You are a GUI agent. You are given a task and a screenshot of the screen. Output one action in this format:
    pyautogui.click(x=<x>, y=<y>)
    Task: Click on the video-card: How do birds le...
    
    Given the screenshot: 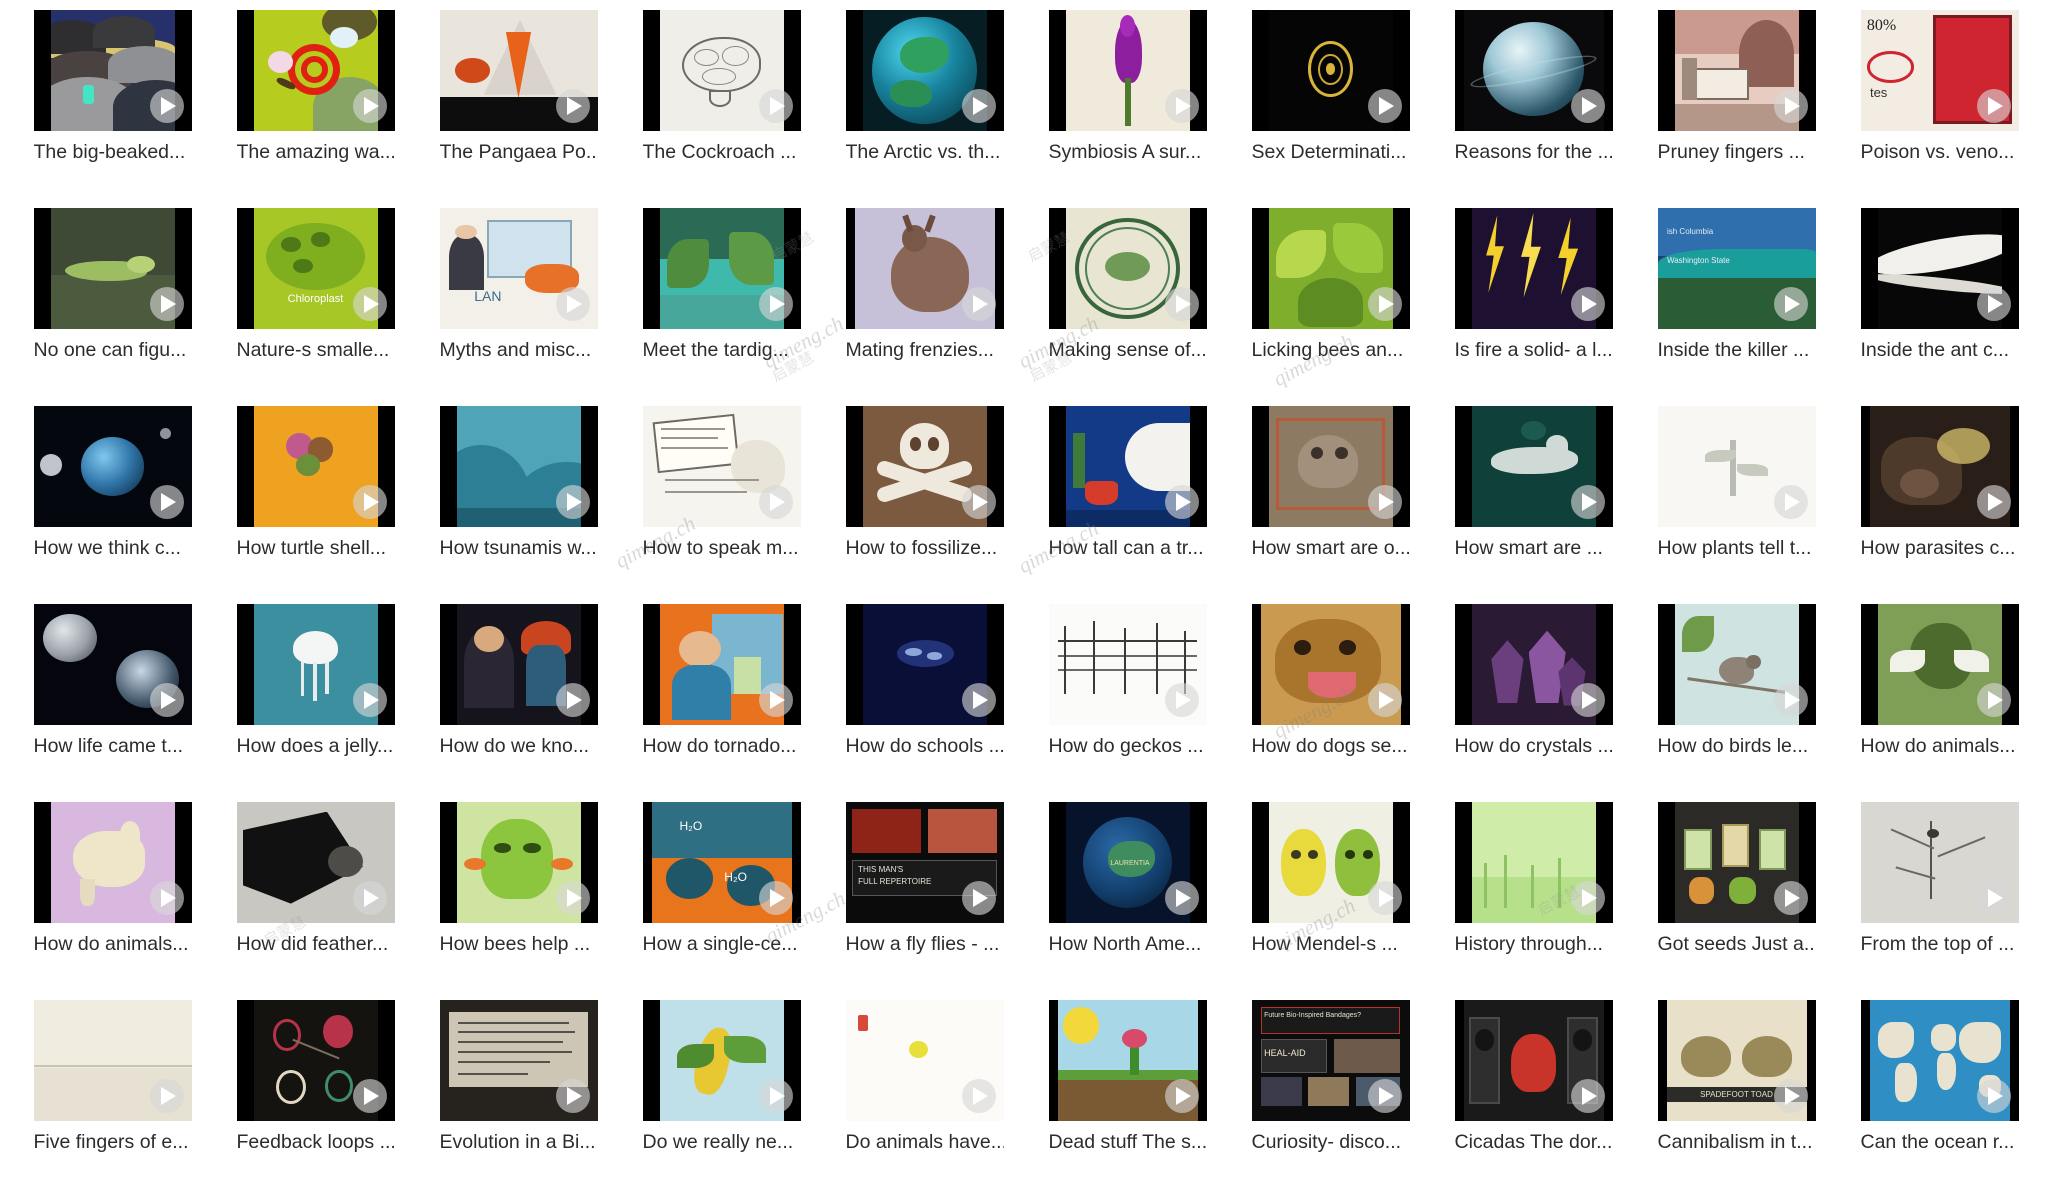 What is the action you would take?
    pyautogui.click(x=1736, y=703)
    